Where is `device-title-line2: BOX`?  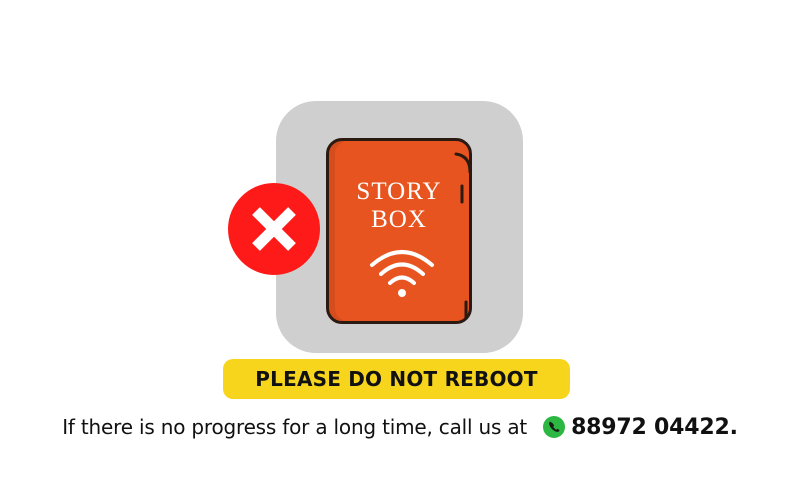
device-title-line2: BOX is located at coordinates (399, 219).